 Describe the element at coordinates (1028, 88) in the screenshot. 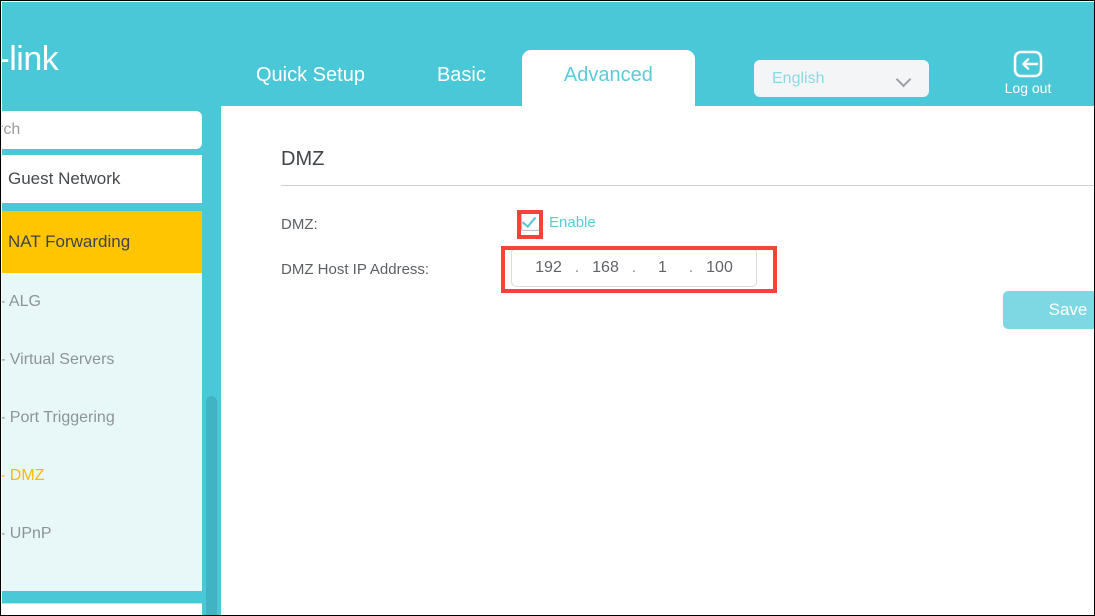

I see `logout-label: Log out` at that location.